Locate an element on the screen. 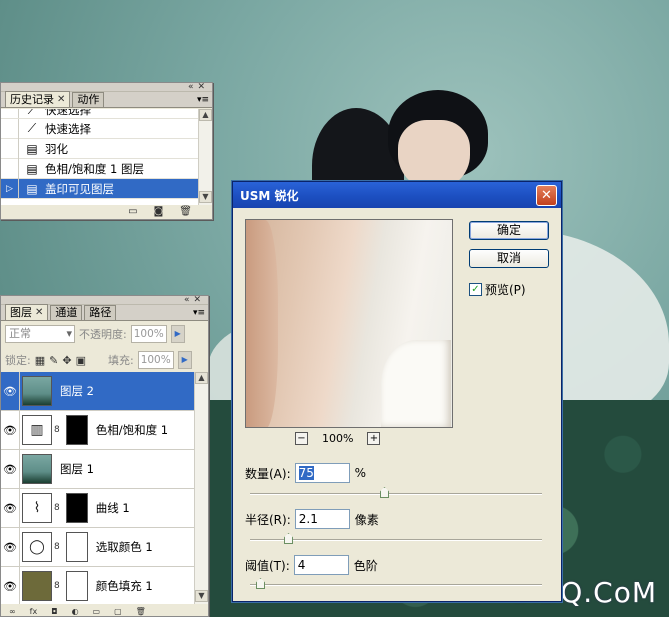  amount-slider is located at coordinates (396, 492).